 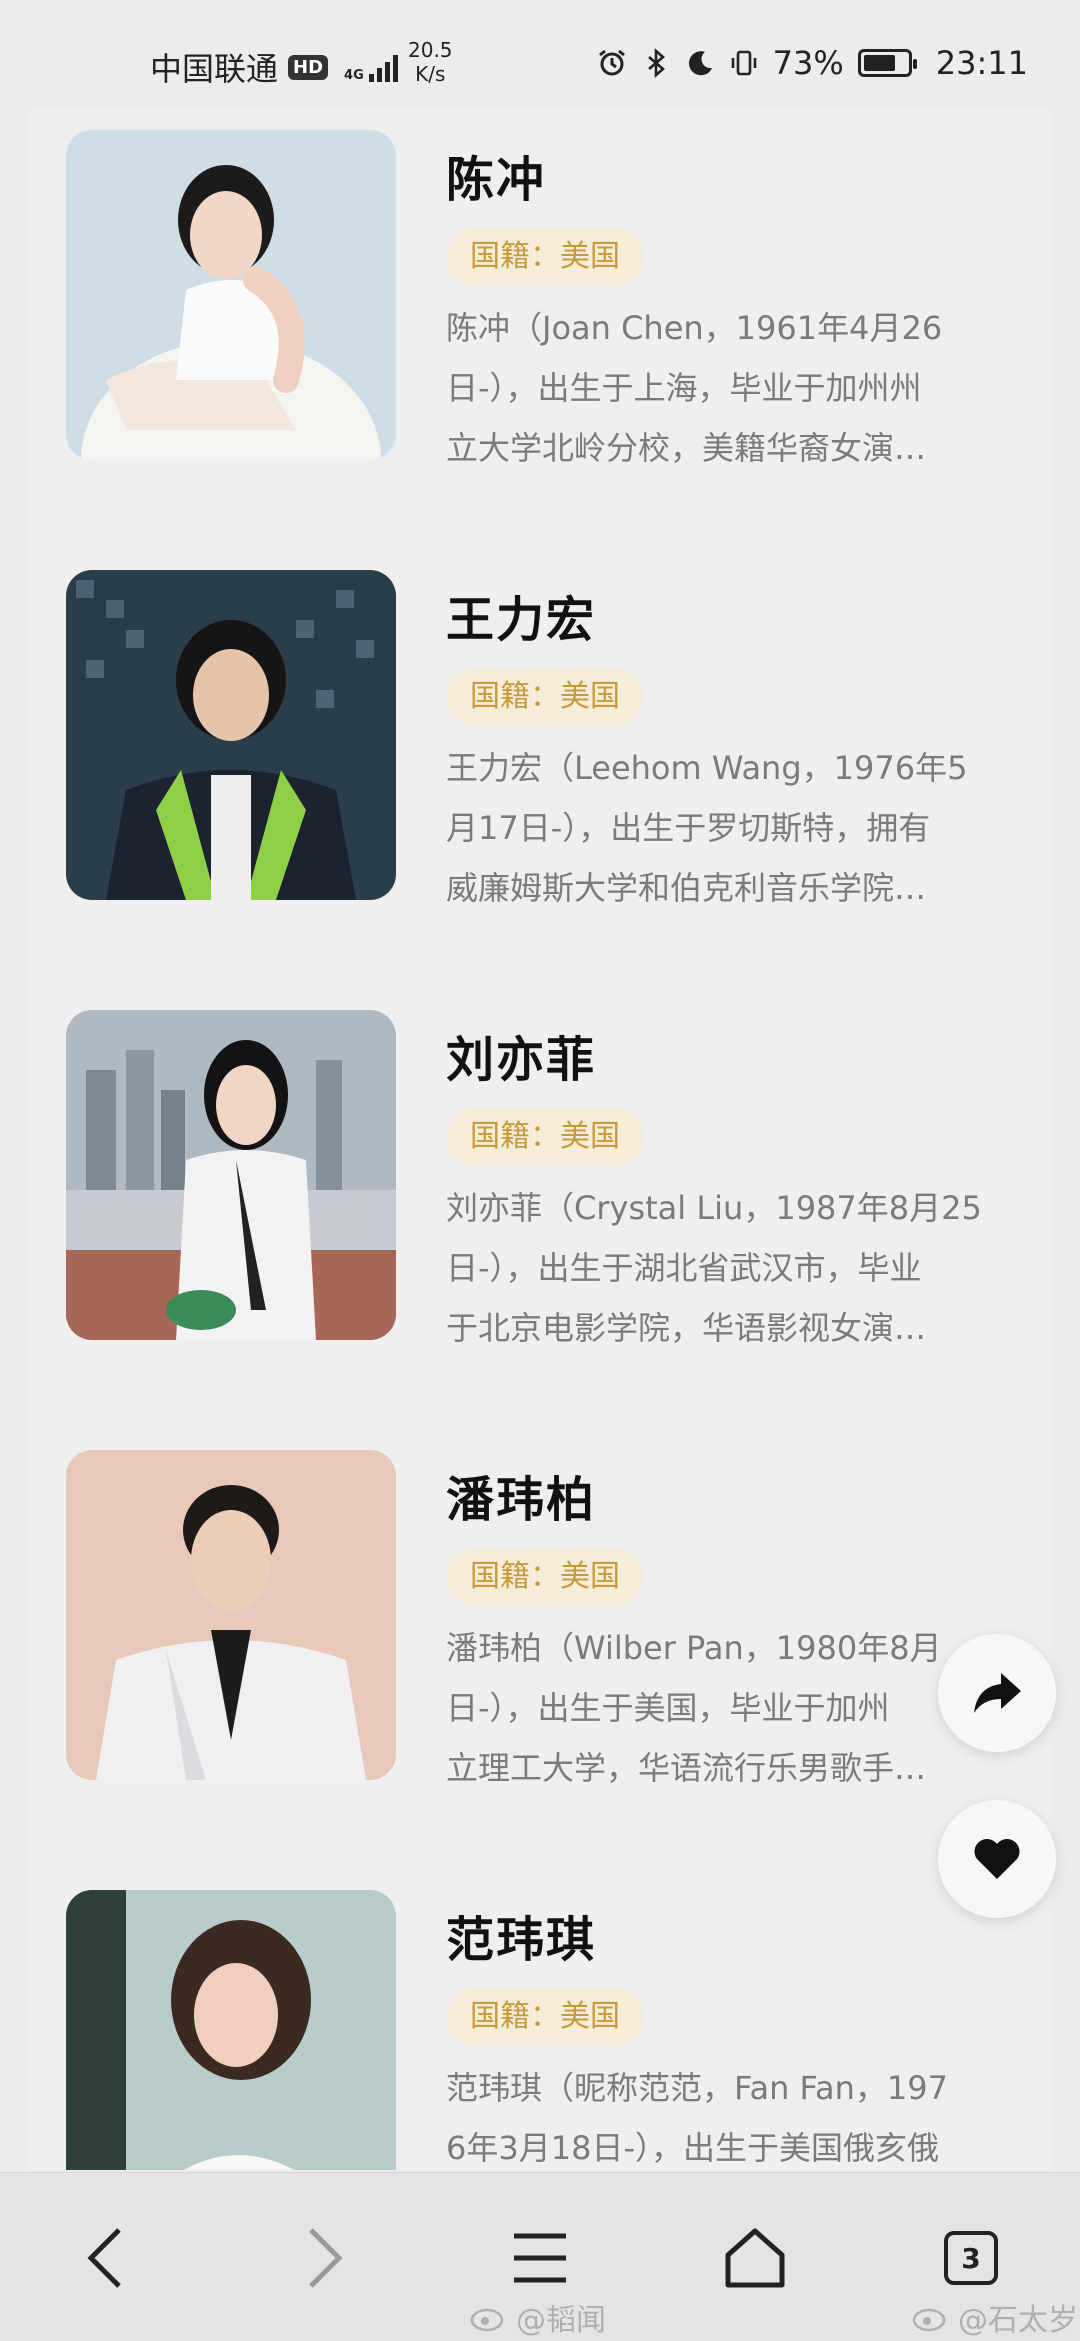 What do you see at coordinates (521, 1055) in the screenshot?
I see `celebrity-name: 刘亦菲` at bounding box center [521, 1055].